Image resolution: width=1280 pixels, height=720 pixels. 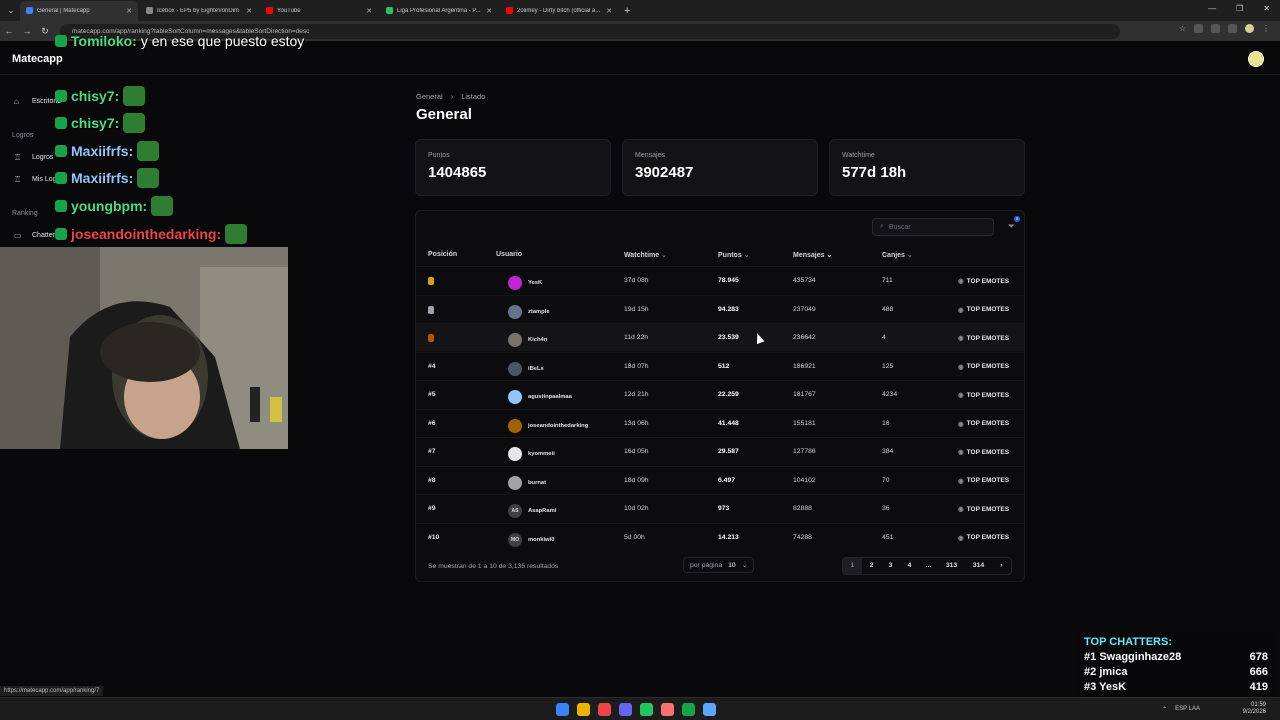 I want to click on search-input: ⌕ Buscar, so click(x=933, y=227).